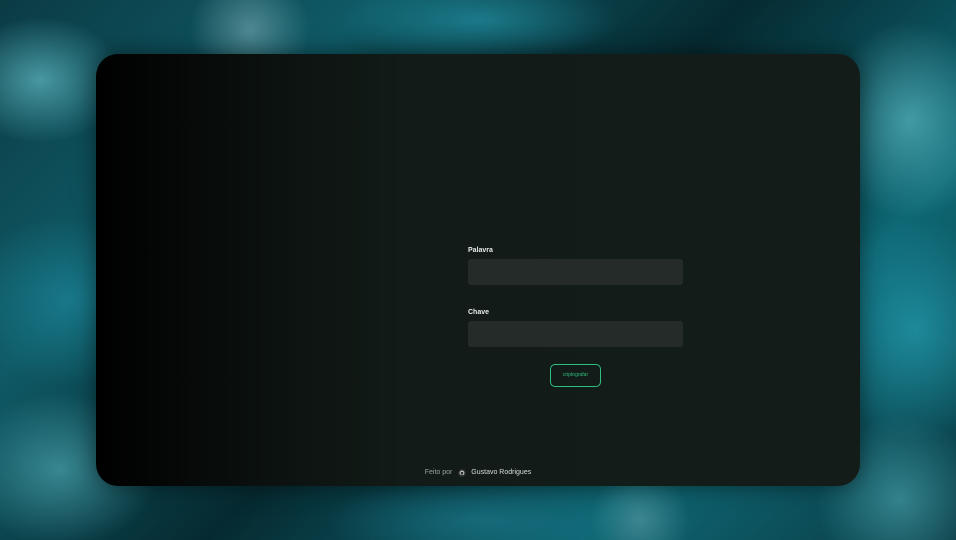  I want to click on github-icon, so click(462, 473).